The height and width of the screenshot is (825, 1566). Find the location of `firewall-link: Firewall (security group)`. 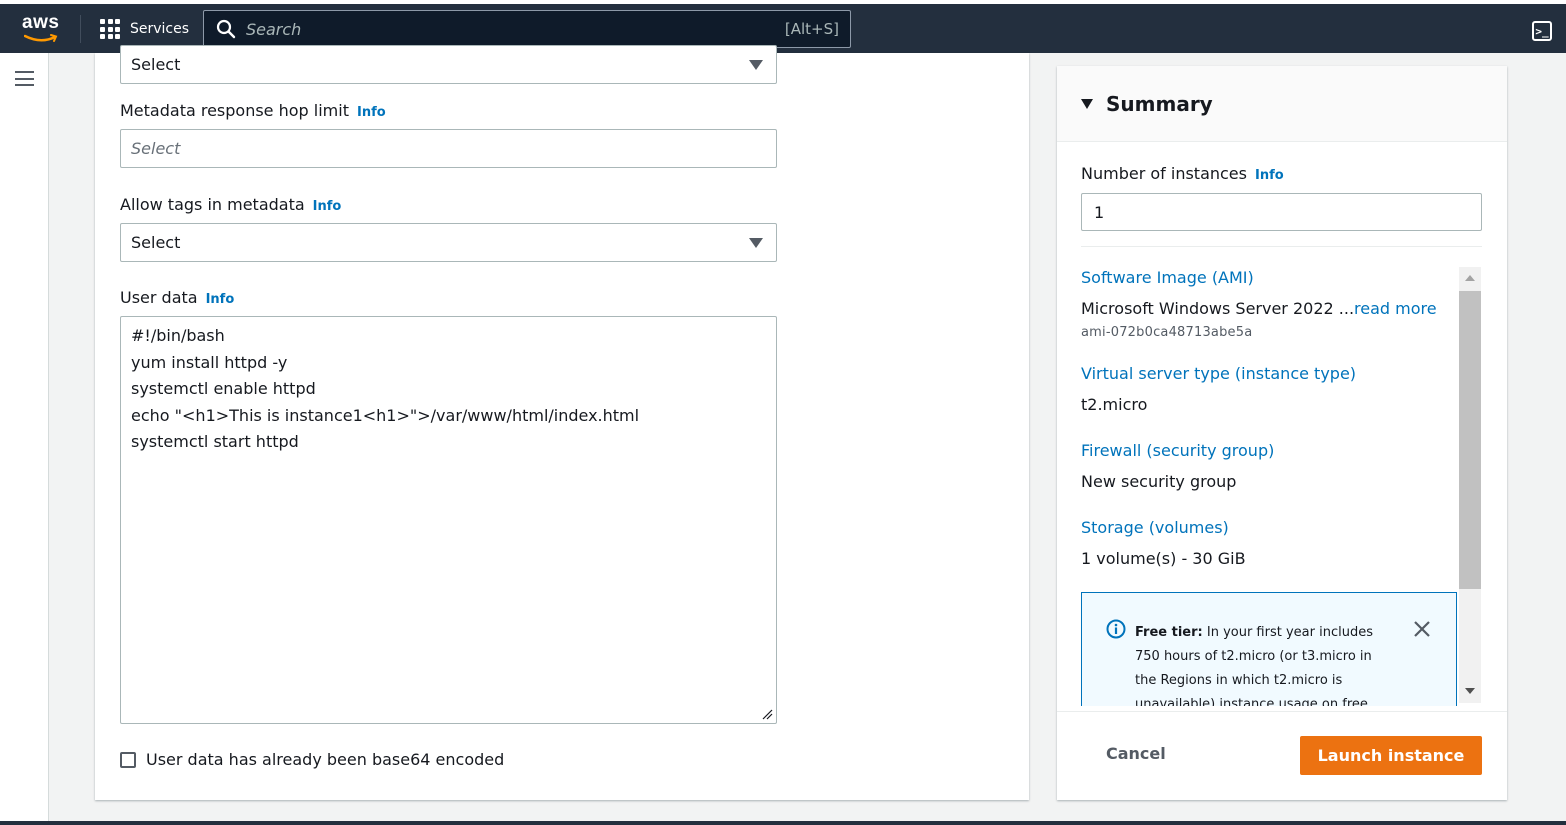

firewall-link: Firewall (security group) is located at coordinates (1177, 450).